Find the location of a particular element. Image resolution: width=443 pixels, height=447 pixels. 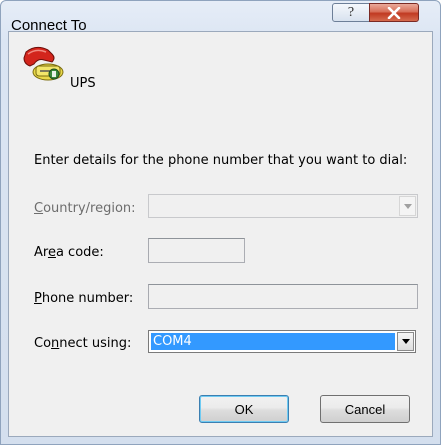

connect-using-dropdown: COM4 is located at coordinates (282, 341).